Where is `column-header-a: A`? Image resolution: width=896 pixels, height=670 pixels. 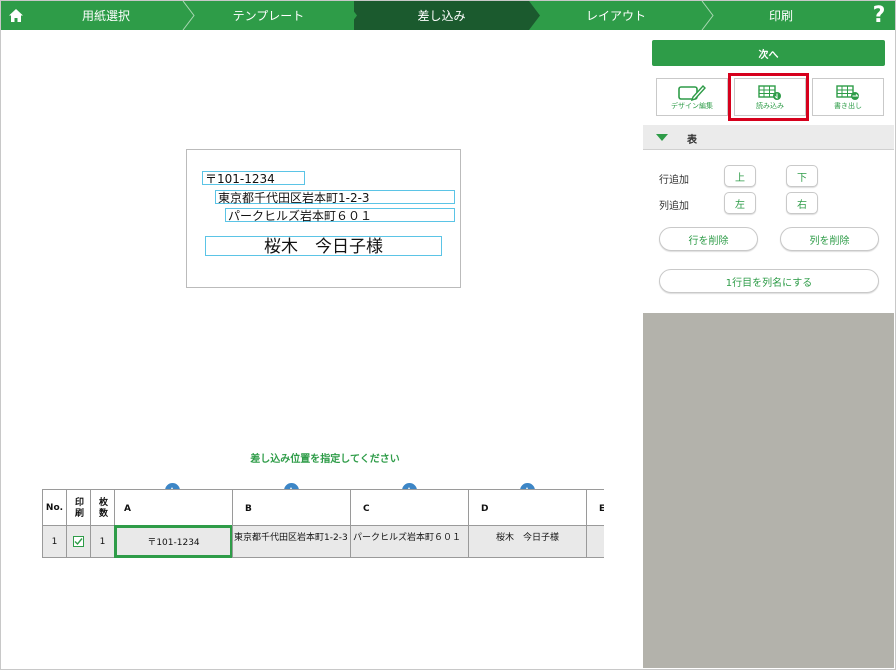
column-header-a: A is located at coordinates (173, 507).